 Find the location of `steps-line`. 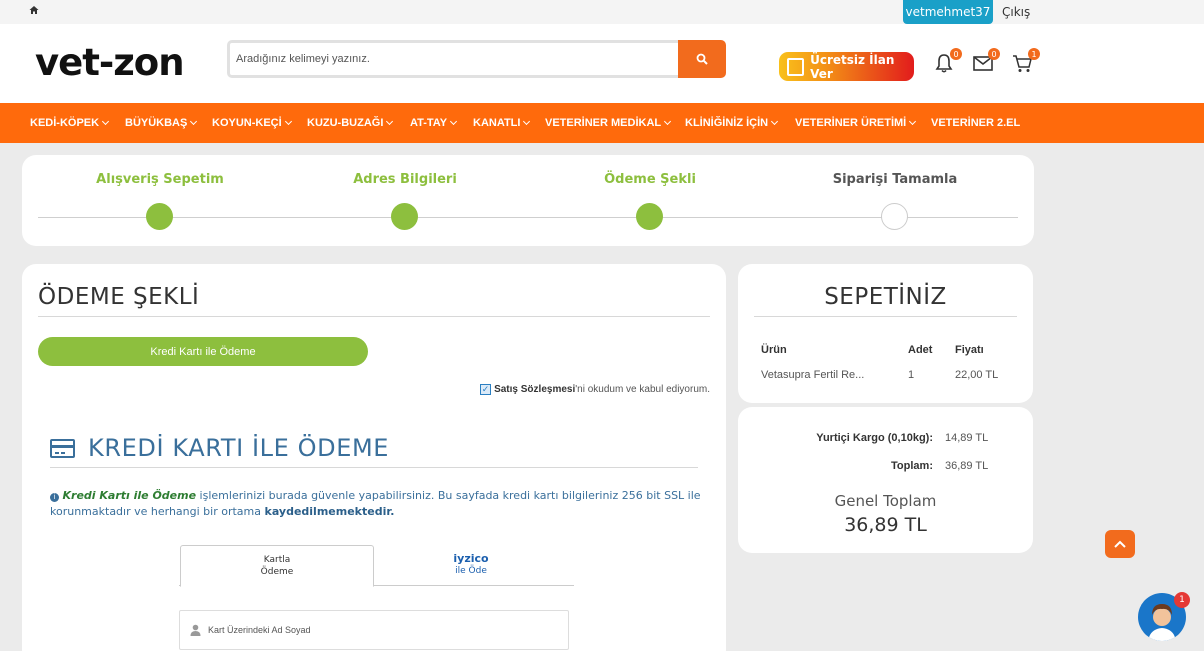

steps-line is located at coordinates (528, 217).